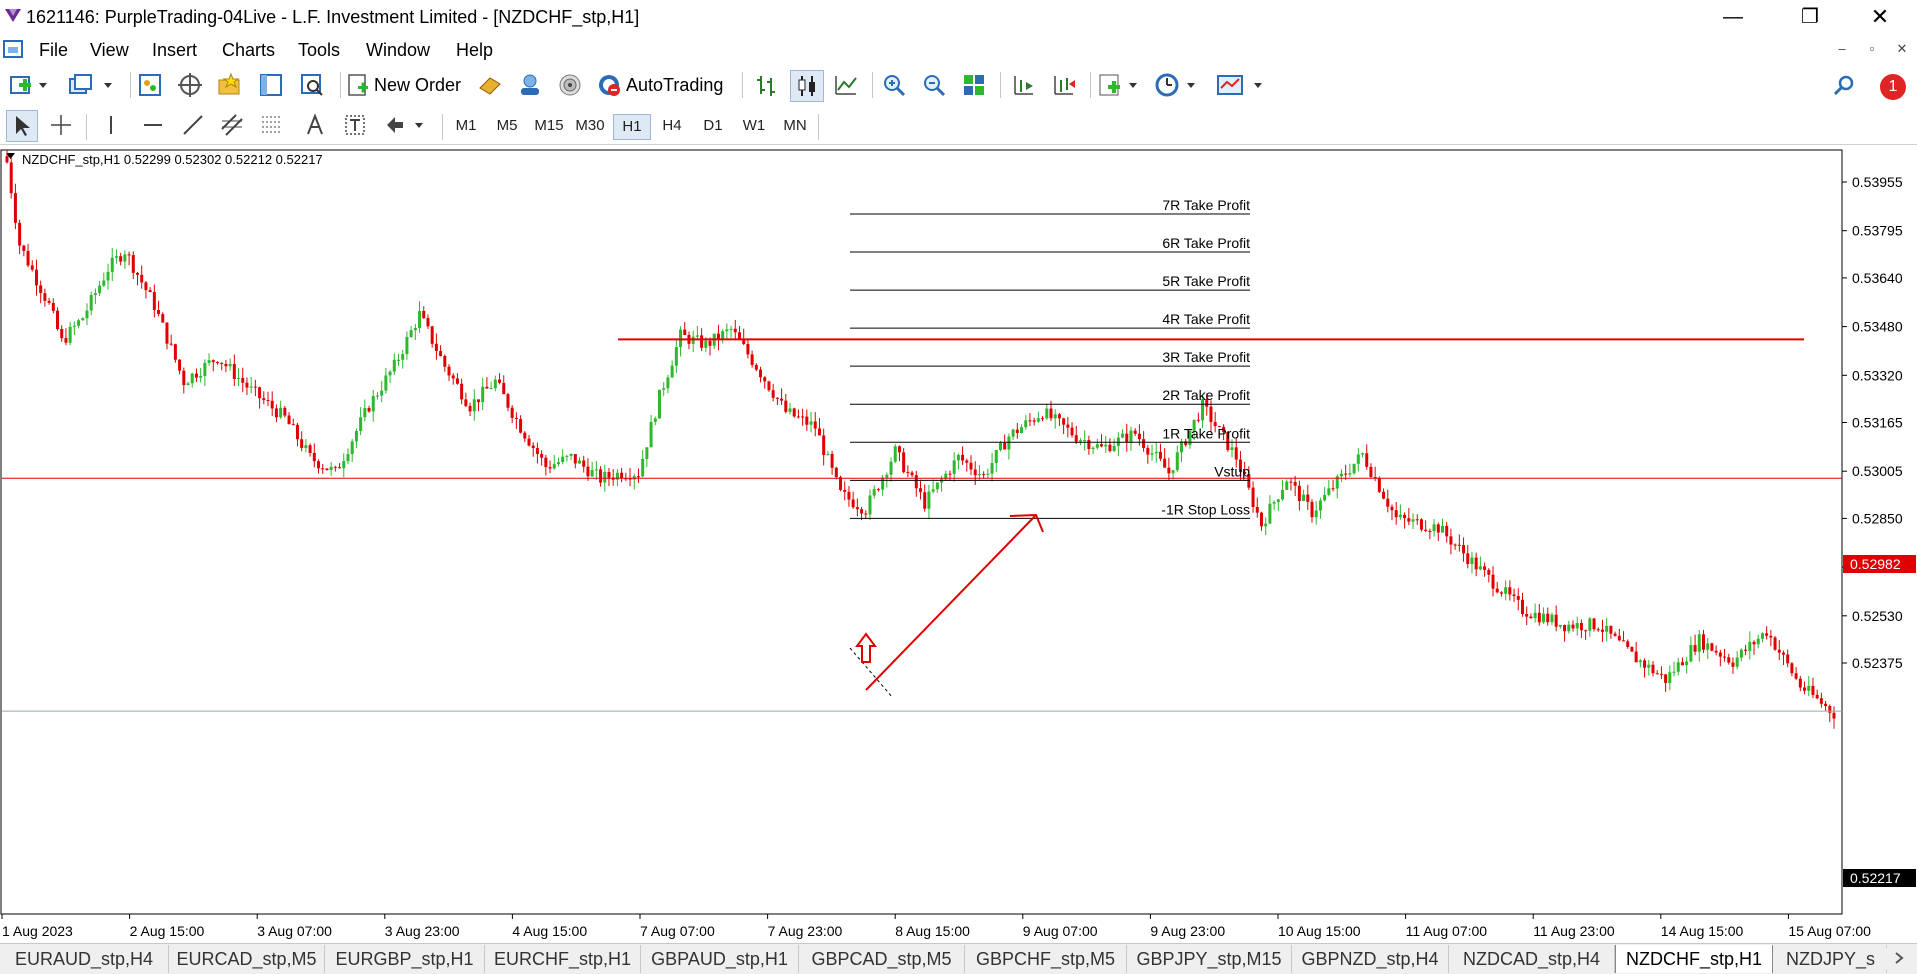 Image resolution: width=1917 pixels, height=974 pixels. I want to click on menu-tools: Tools, so click(319, 50).